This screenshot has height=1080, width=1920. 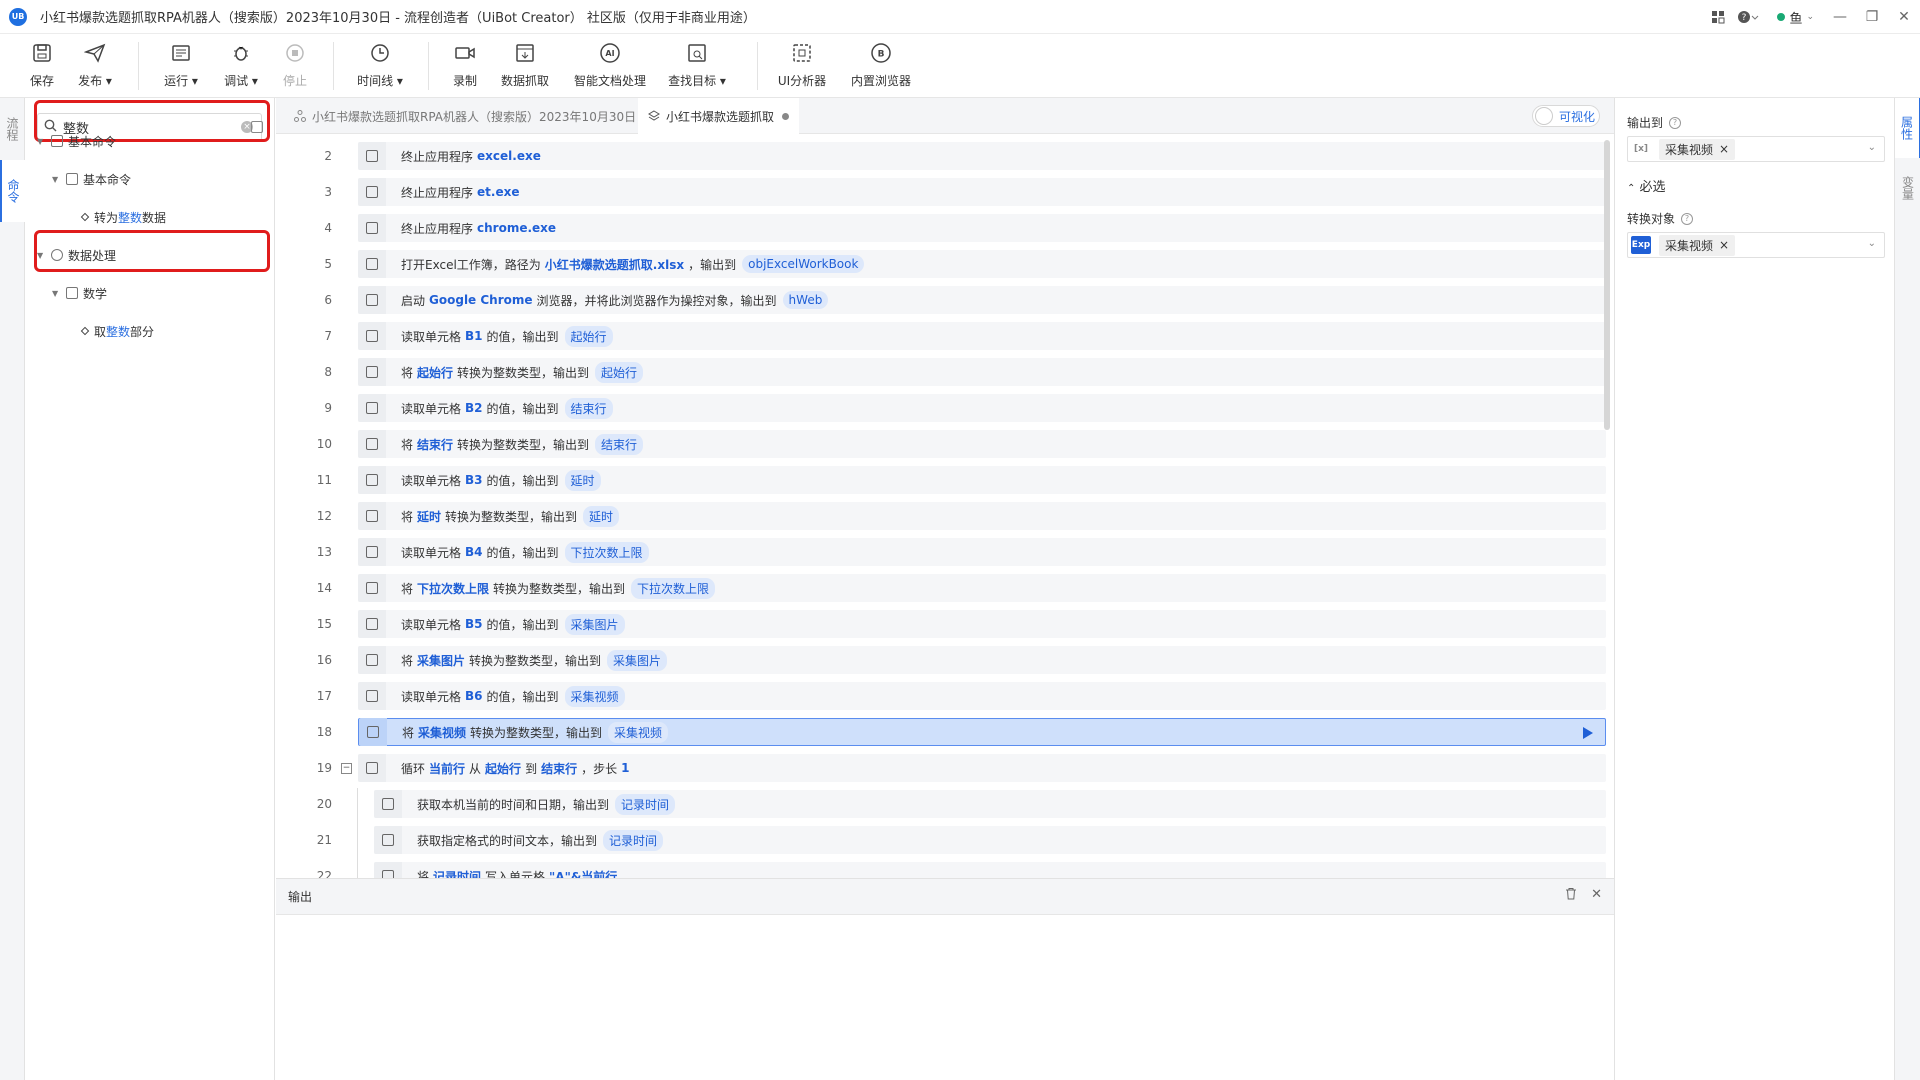 What do you see at coordinates (328, 336) in the screenshot?
I see `line-number: 7` at bounding box center [328, 336].